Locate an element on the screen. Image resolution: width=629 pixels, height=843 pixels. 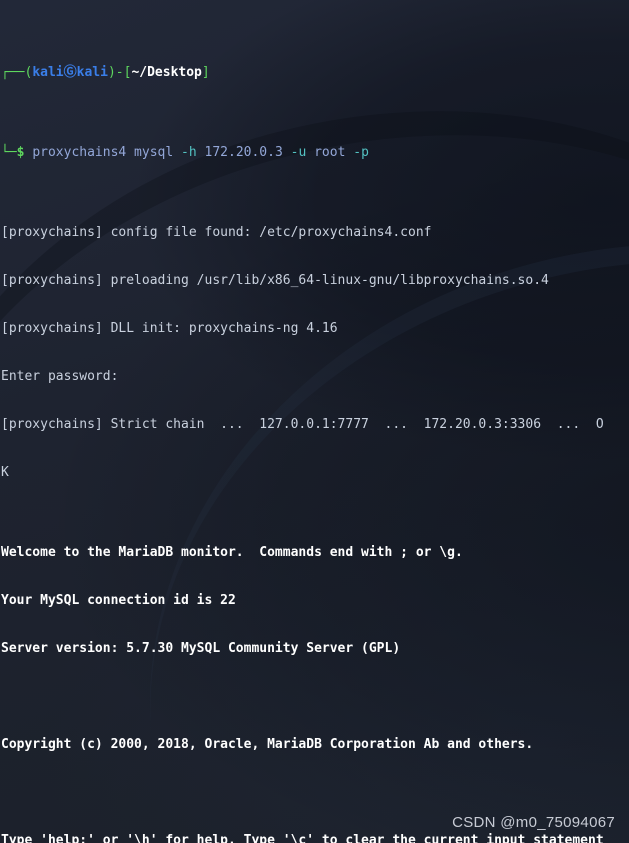
prompt-bracket-close: ] is located at coordinates (205, 72).